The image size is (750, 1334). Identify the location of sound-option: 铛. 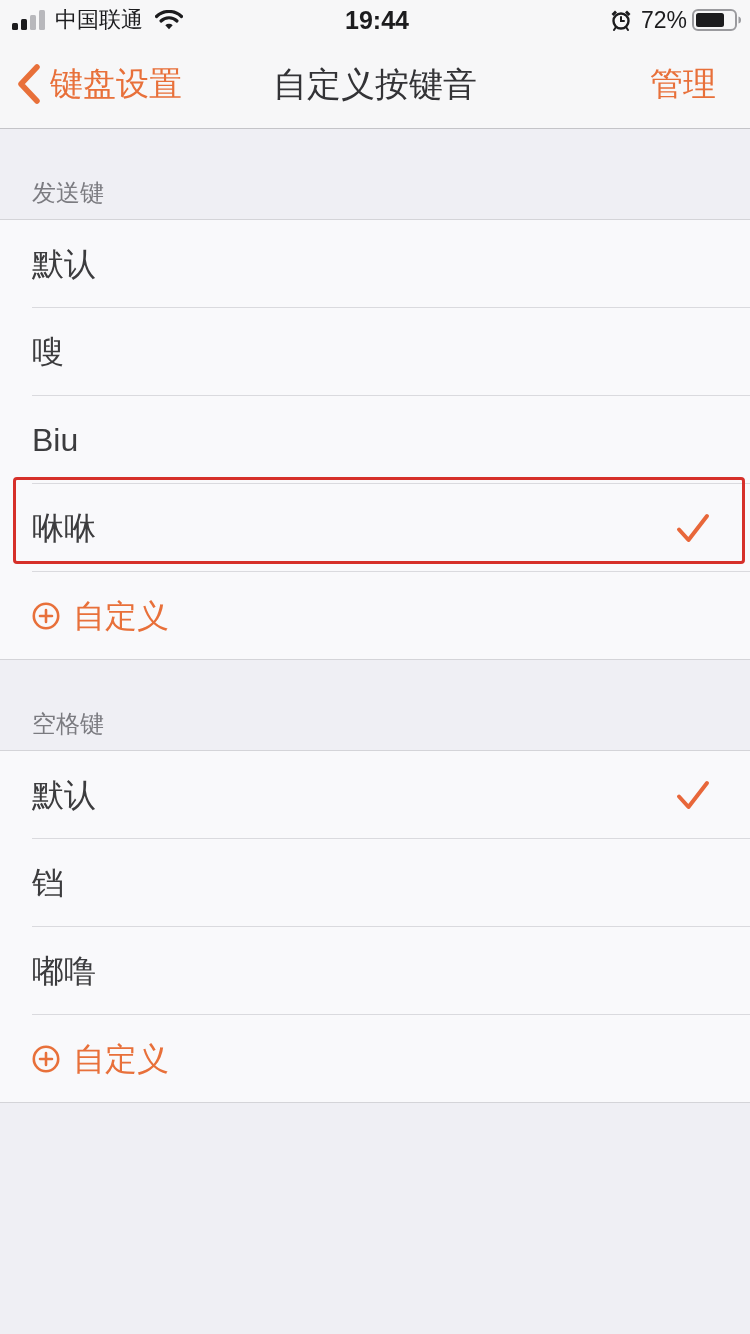
(375, 883).